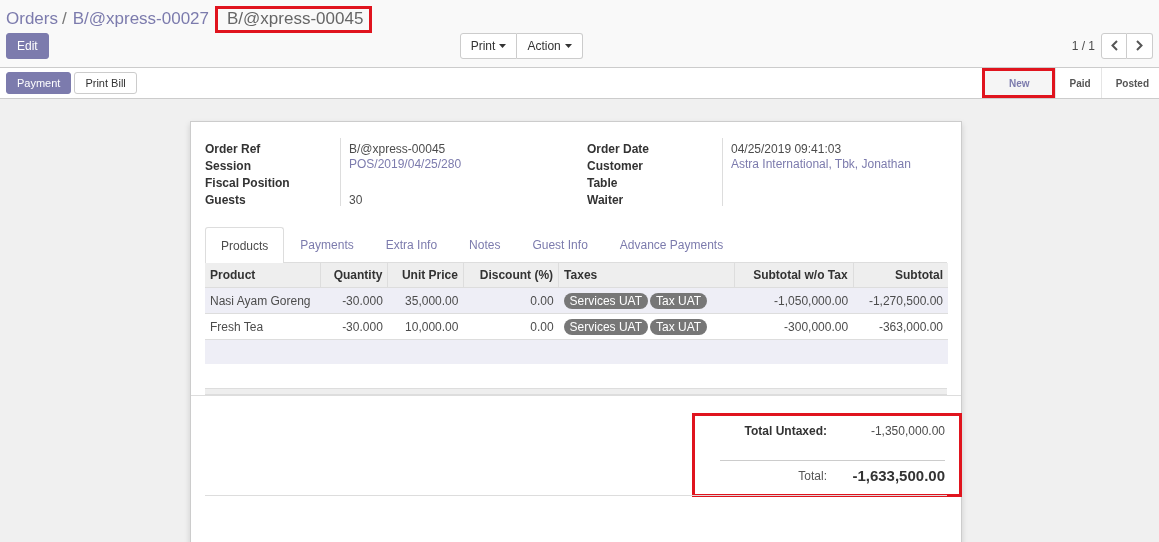 Image resolution: width=1159 pixels, height=542 pixels. Describe the element at coordinates (327, 244) in the screenshot. I see `notebook-tab: Payments` at that location.